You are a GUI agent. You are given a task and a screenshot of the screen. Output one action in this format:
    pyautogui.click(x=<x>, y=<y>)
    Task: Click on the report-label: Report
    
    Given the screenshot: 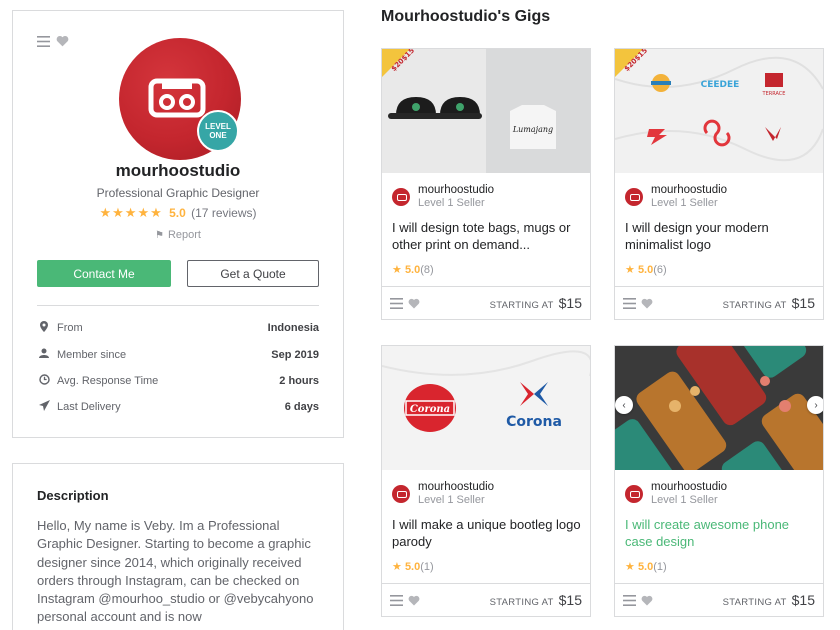 What is the action you would take?
    pyautogui.click(x=184, y=235)
    